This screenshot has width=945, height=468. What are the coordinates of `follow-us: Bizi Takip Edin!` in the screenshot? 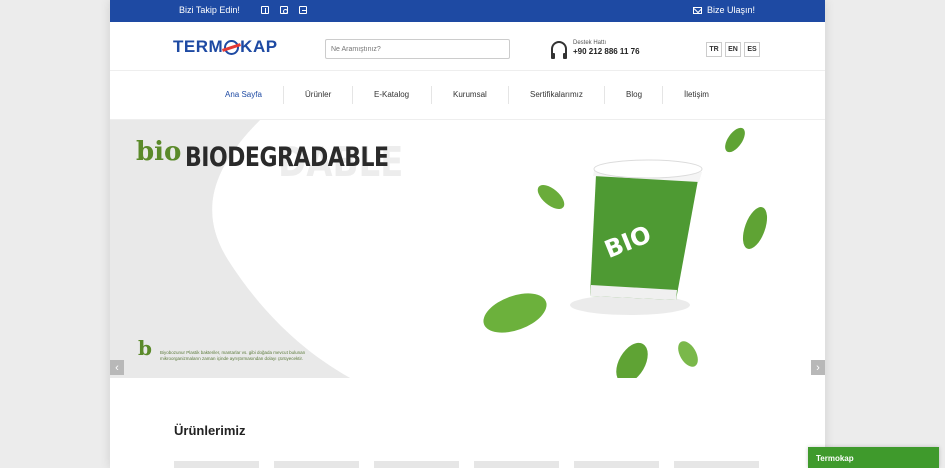 It's located at (243, 10).